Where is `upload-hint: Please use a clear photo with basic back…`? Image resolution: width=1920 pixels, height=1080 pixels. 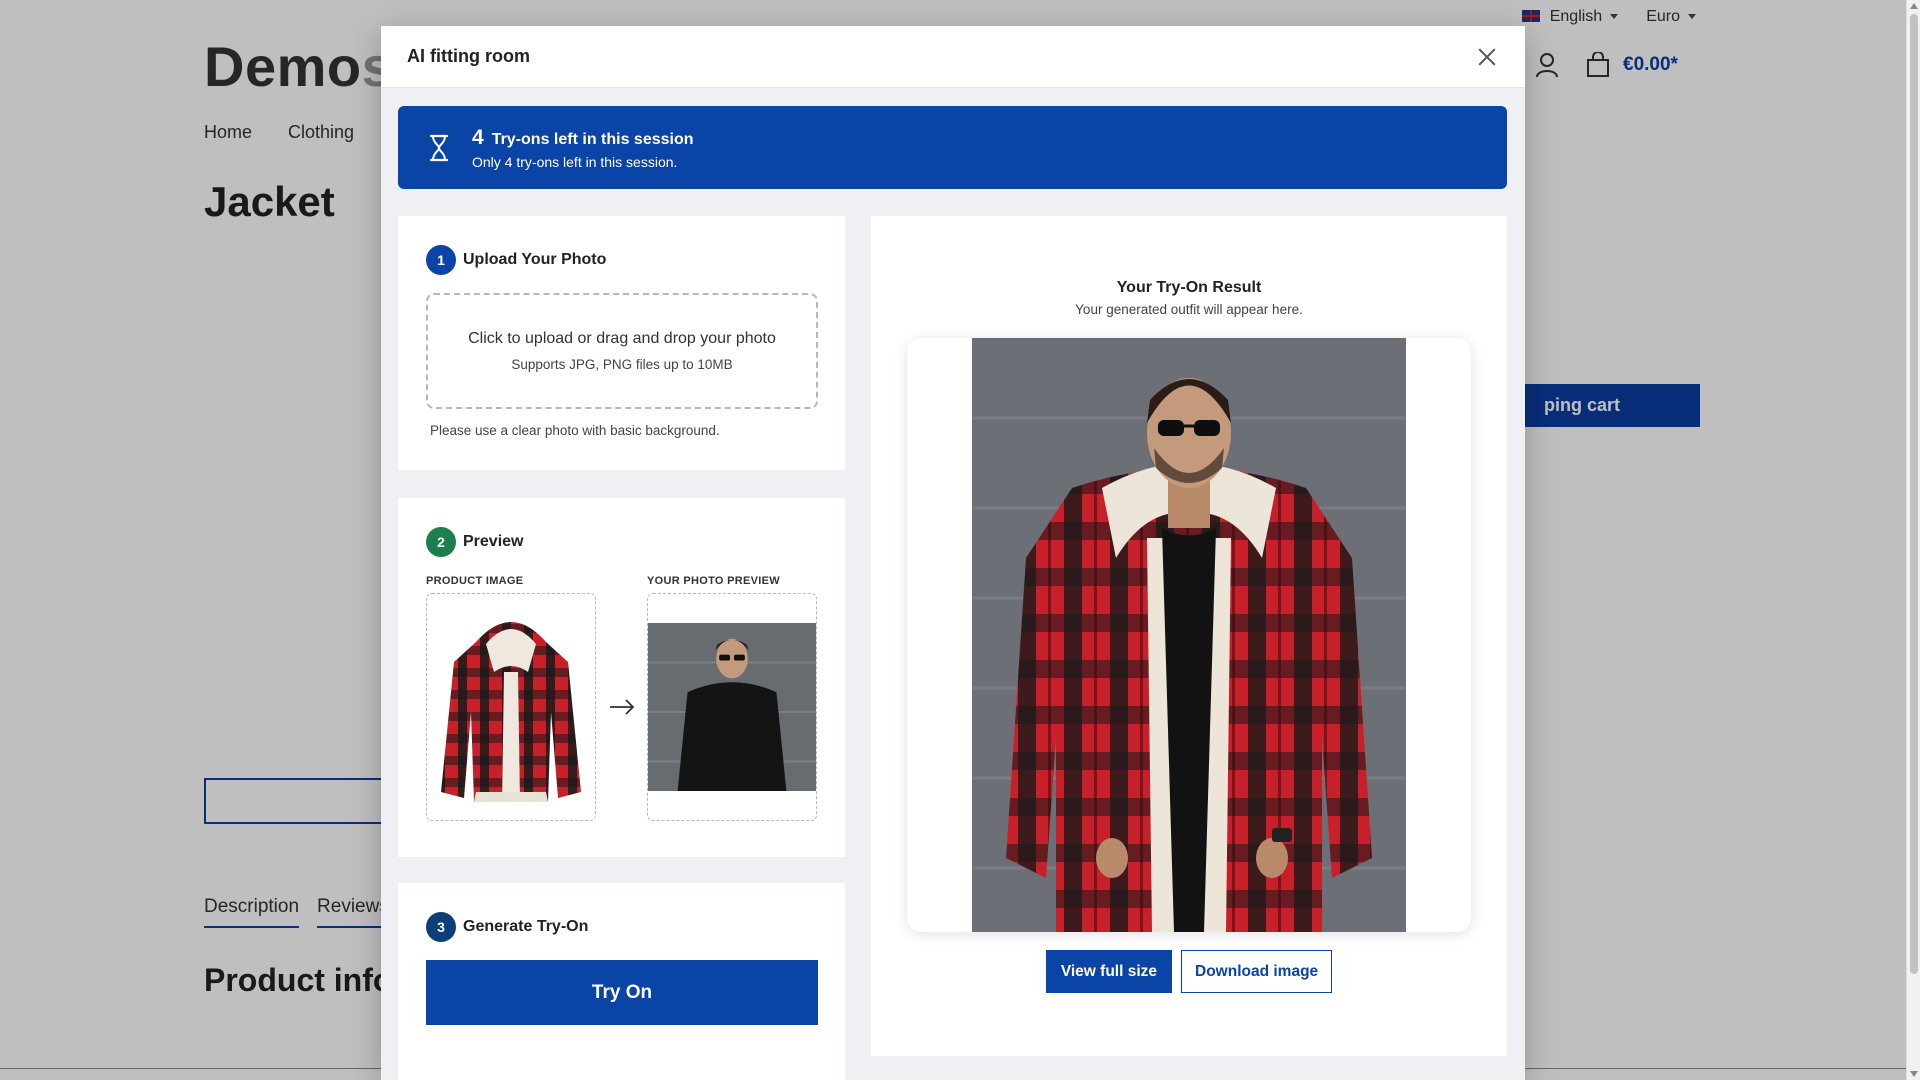
upload-hint: Please use a clear photo with basic back… is located at coordinates (575, 430).